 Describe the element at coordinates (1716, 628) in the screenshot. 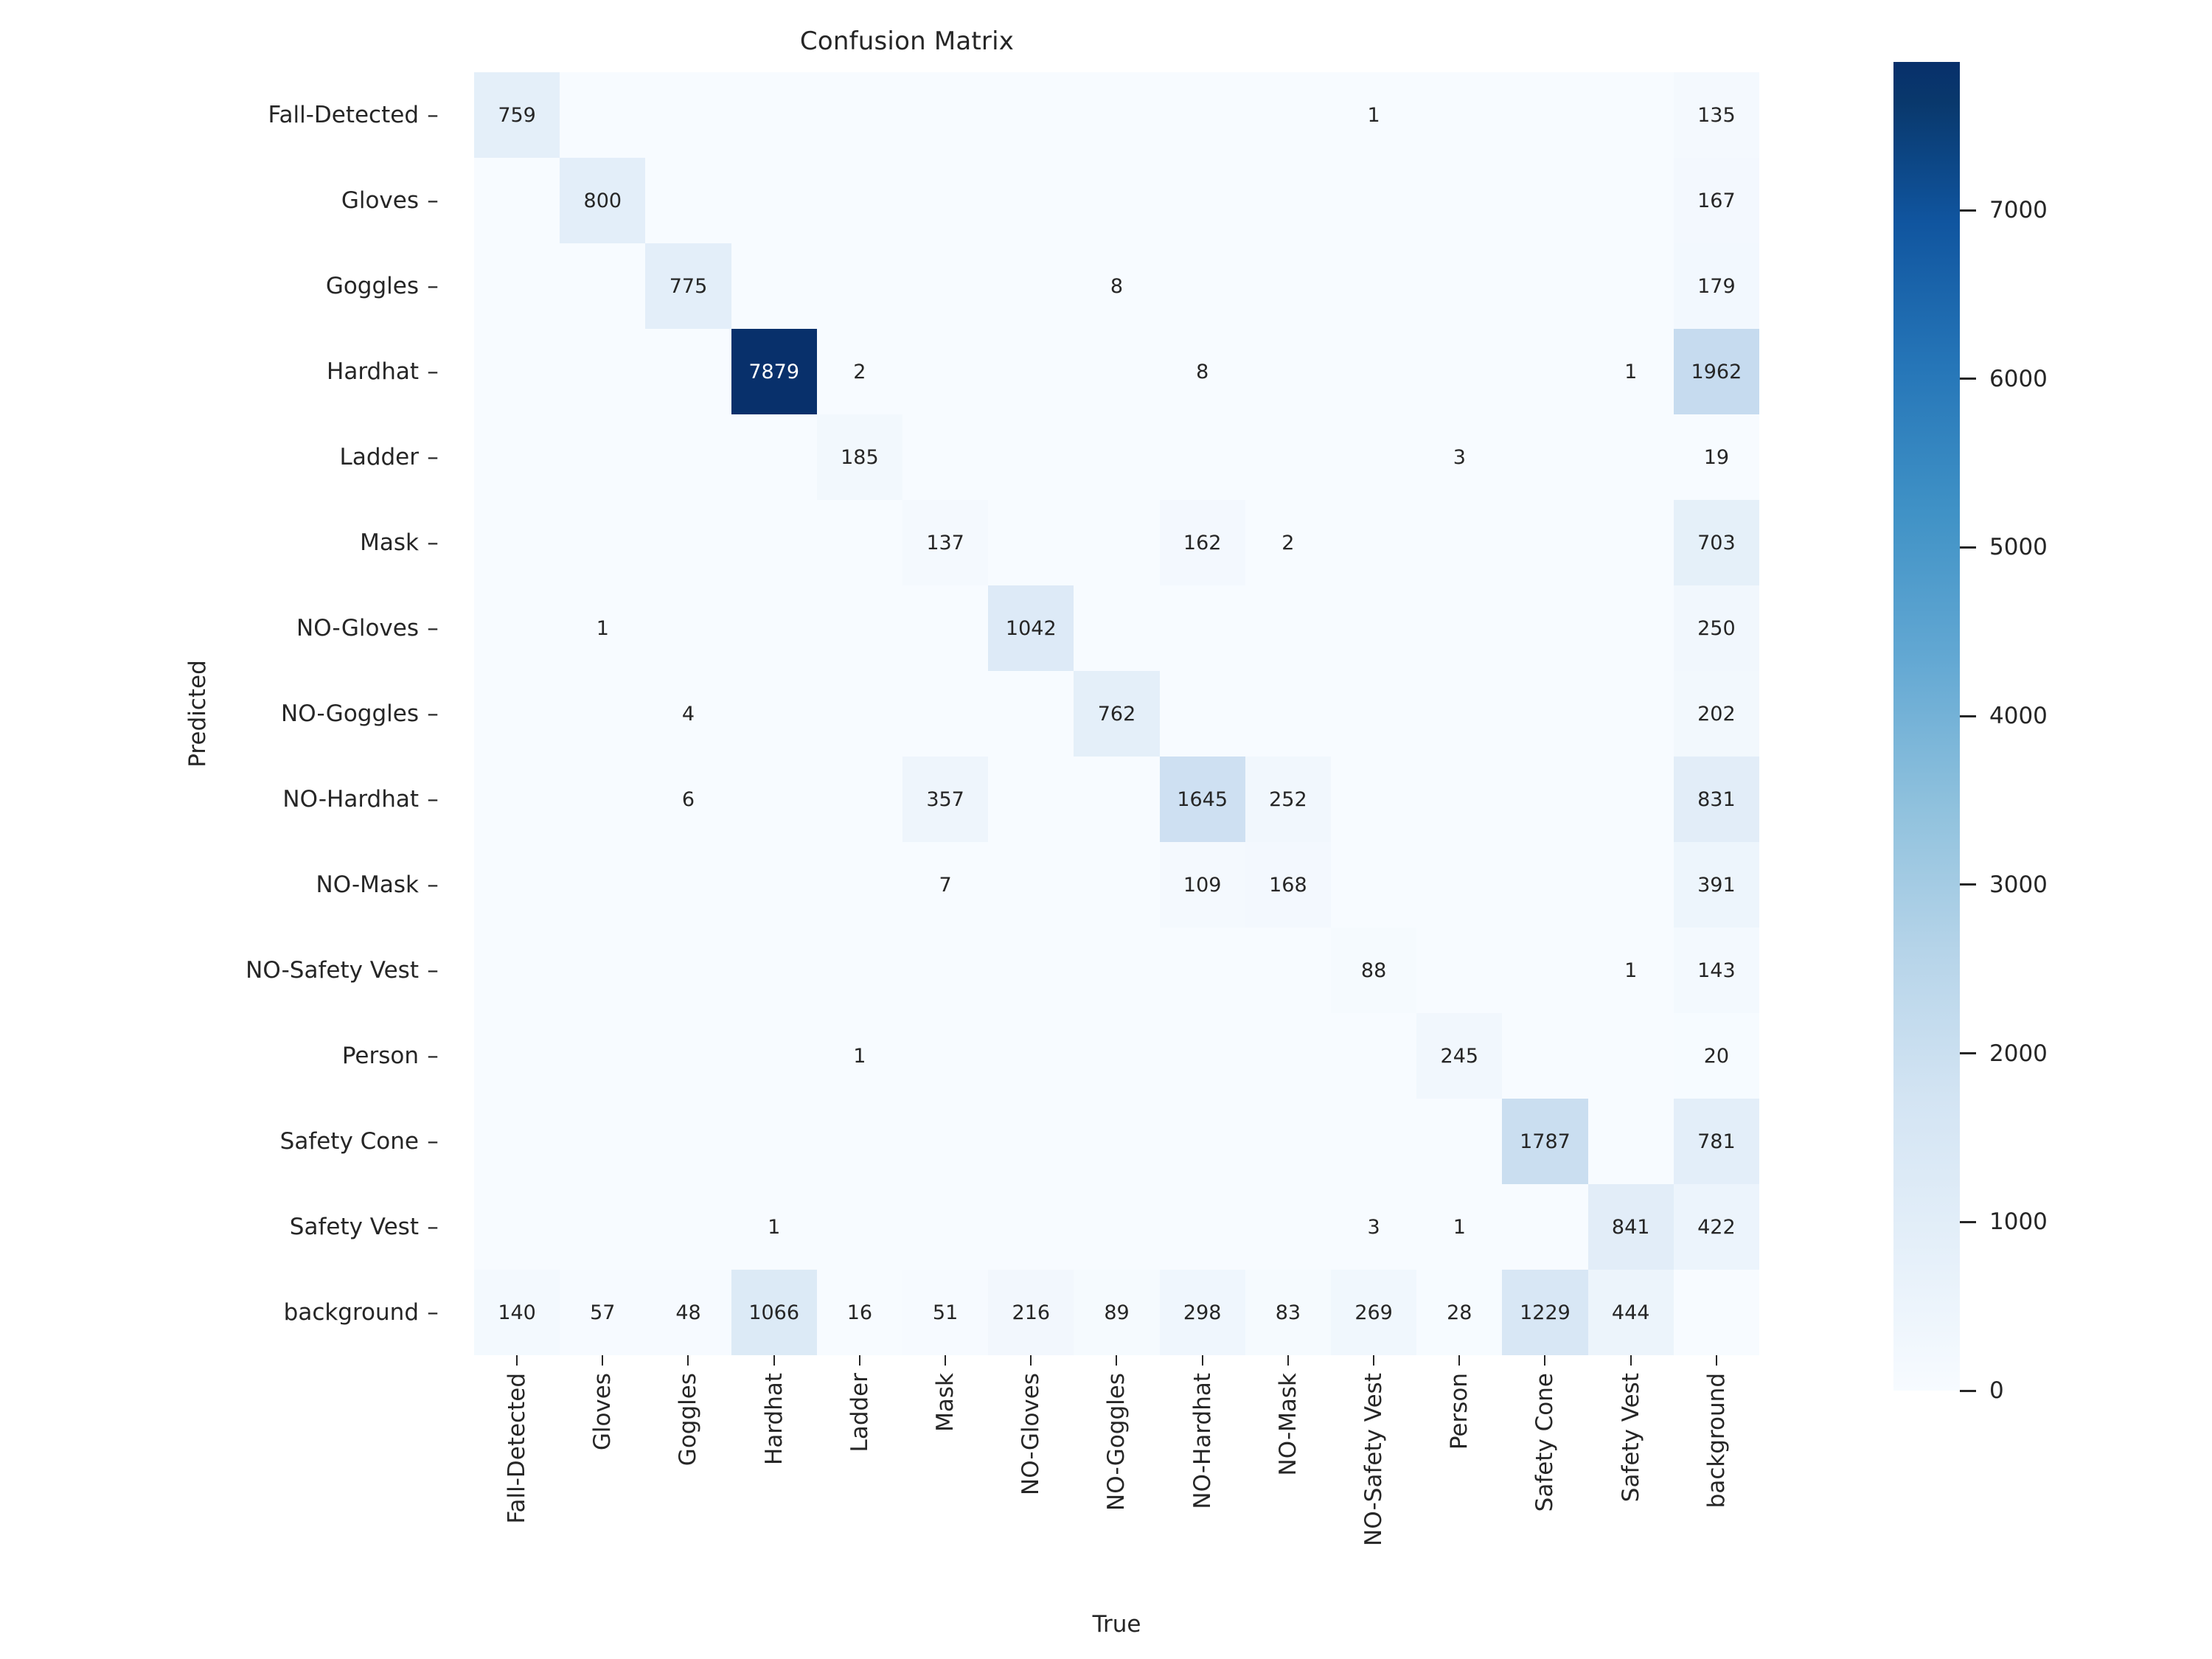

I see `matrix-cell: 250` at that location.